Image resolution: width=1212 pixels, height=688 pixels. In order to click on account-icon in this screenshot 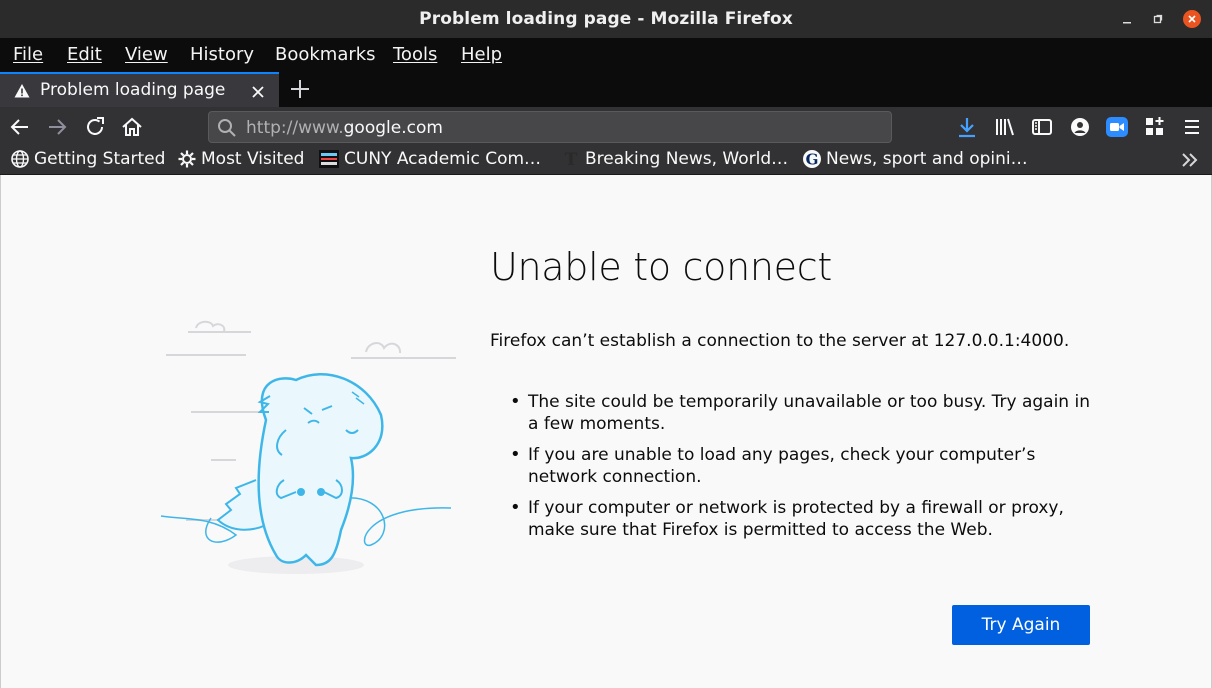, I will do `click(1080, 127)`.